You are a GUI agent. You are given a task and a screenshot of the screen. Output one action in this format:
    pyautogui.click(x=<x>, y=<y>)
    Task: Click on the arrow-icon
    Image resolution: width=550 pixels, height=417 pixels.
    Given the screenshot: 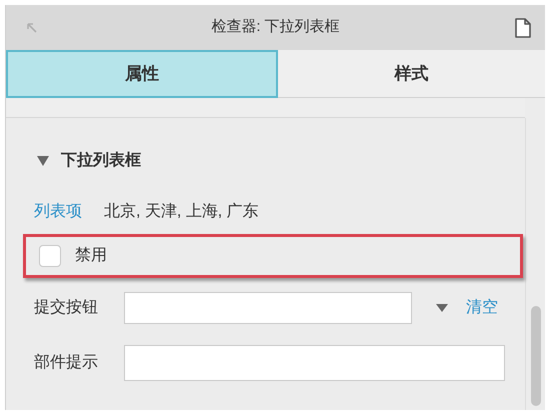 What is the action you would take?
    pyautogui.click(x=32, y=28)
    